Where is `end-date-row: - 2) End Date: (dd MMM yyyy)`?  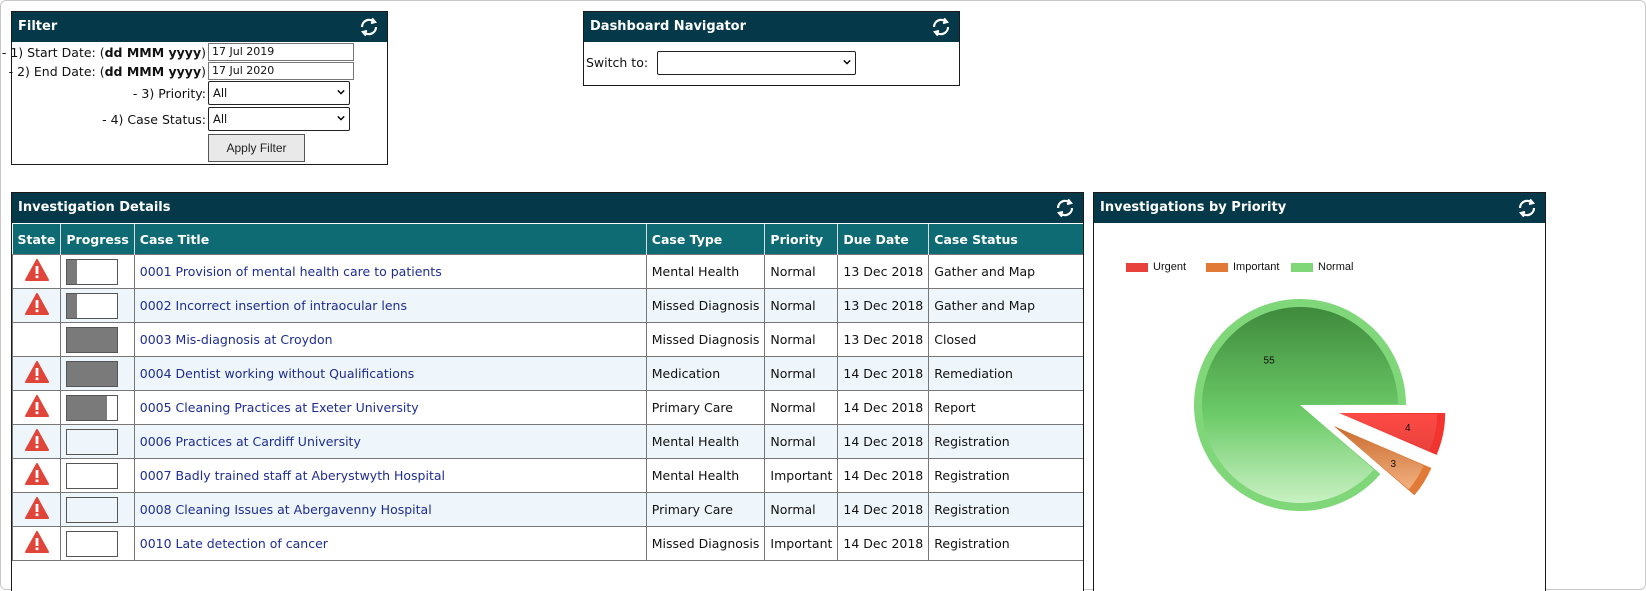
end-date-row: - 2) End Date: (dd MMM yyyy) is located at coordinates (107, 71).